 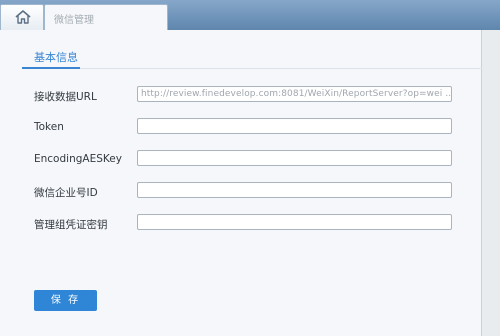 What do you see at coordinates (71, 225) in the screenshot?
I see `admin-secret-label: 管理组凭证密钥` at bounding box center [71, 225].